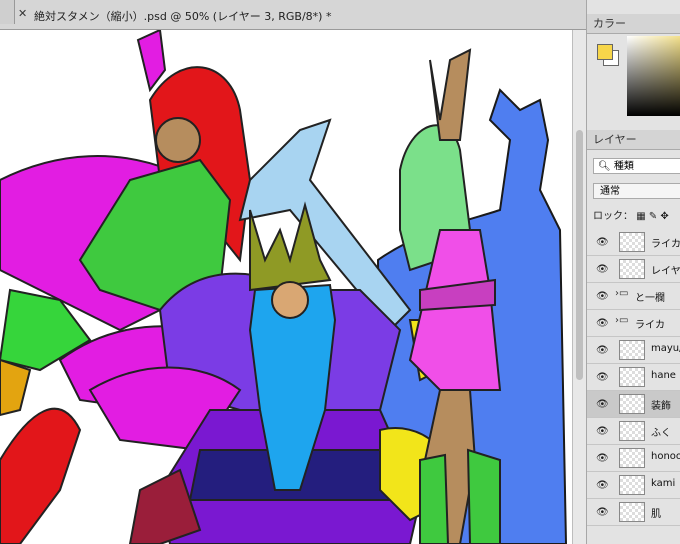 The height and width of the screenshot is (544, 680). Describe the element at coordinates (665, 348) in the screenshot. I see `layer-name: mayu/` at that location.